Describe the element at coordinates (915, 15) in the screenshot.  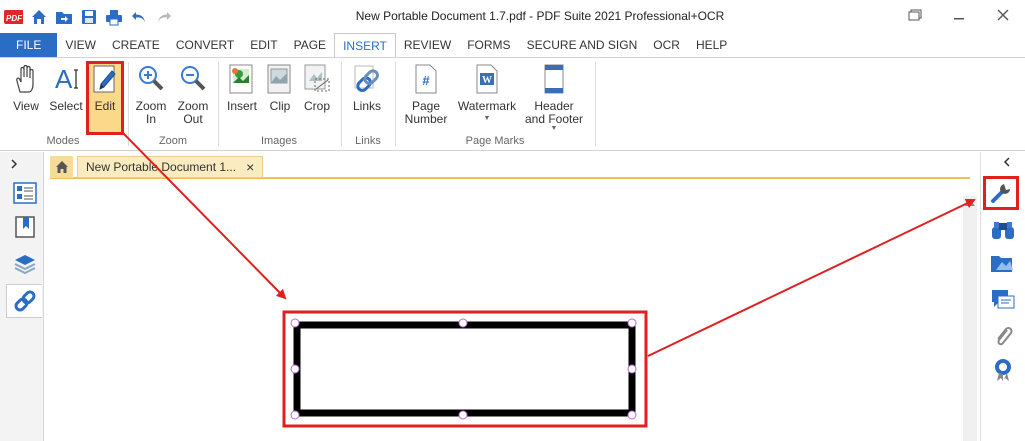
I see `restore-icon` at that location.